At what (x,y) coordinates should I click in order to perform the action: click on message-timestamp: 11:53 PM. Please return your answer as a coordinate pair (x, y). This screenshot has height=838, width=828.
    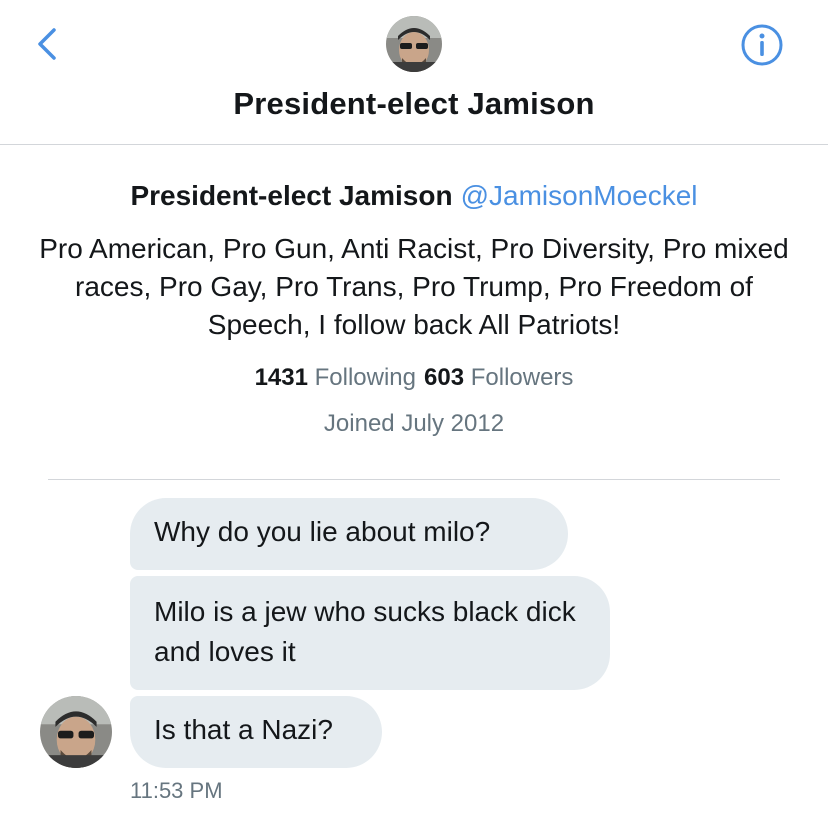
    Looking at the image, I should click on (176, 790).